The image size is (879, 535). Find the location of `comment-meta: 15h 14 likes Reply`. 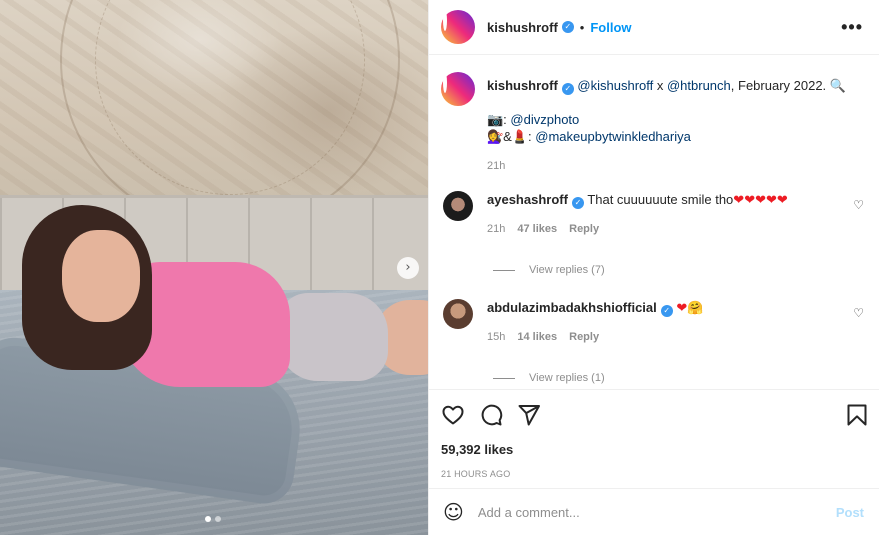

comment-meta: 15h 14 likes Reply is located at coordinates (677, 337).